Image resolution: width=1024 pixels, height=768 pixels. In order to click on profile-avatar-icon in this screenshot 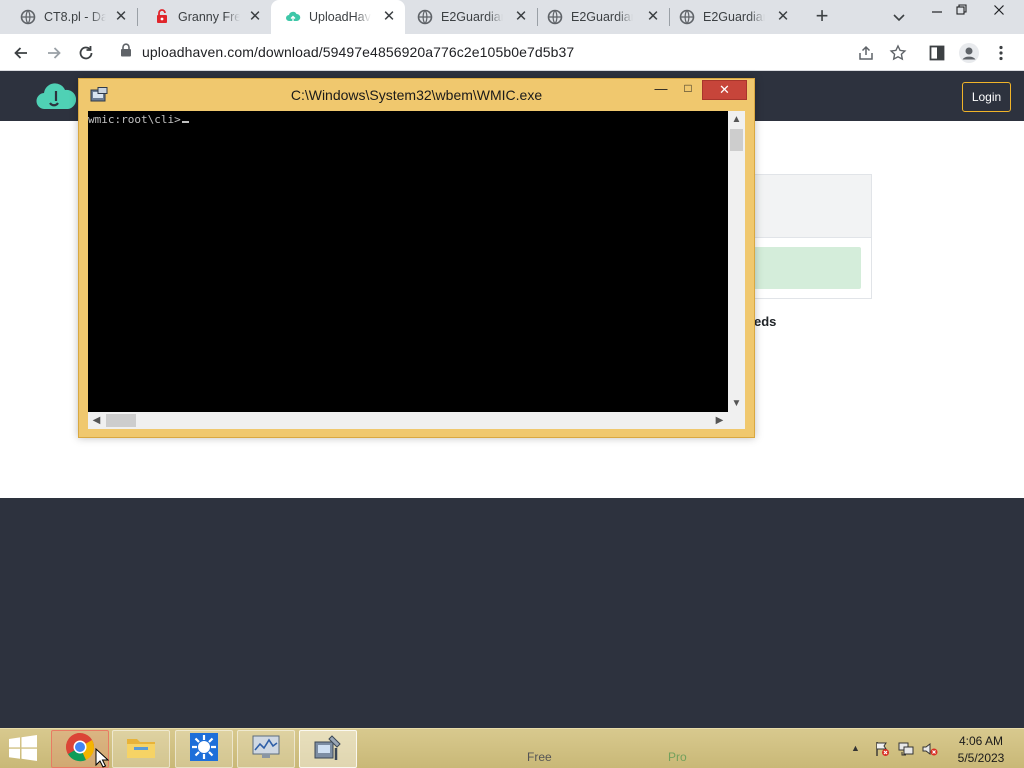, I will do `click(969, 53)`.